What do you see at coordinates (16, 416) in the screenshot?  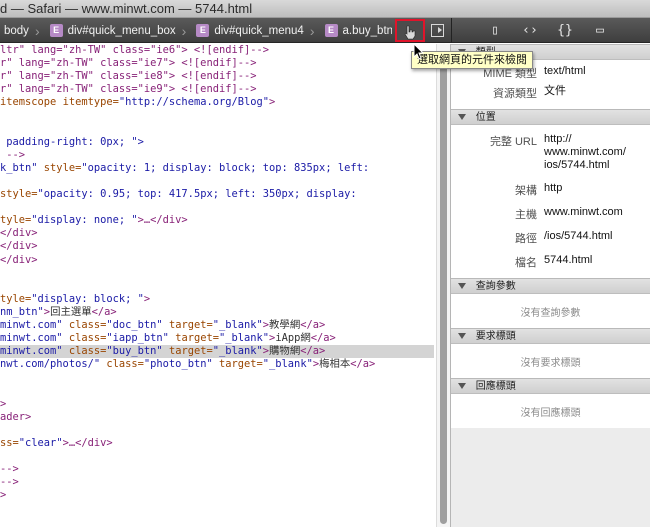 I see `code-token: ader>` at bounding box center [16, 416].